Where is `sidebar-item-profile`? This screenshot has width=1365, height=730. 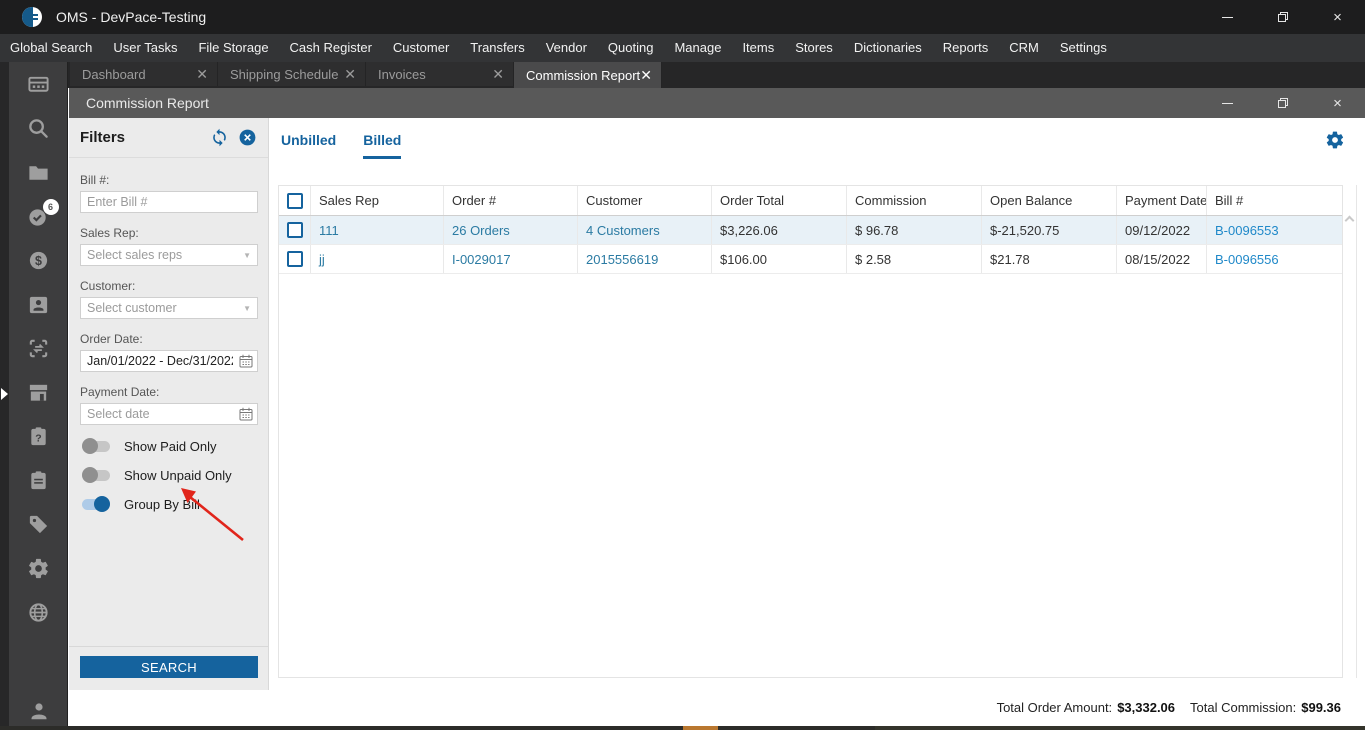
sidebar-item-profile is located at coordinates (39, 710).